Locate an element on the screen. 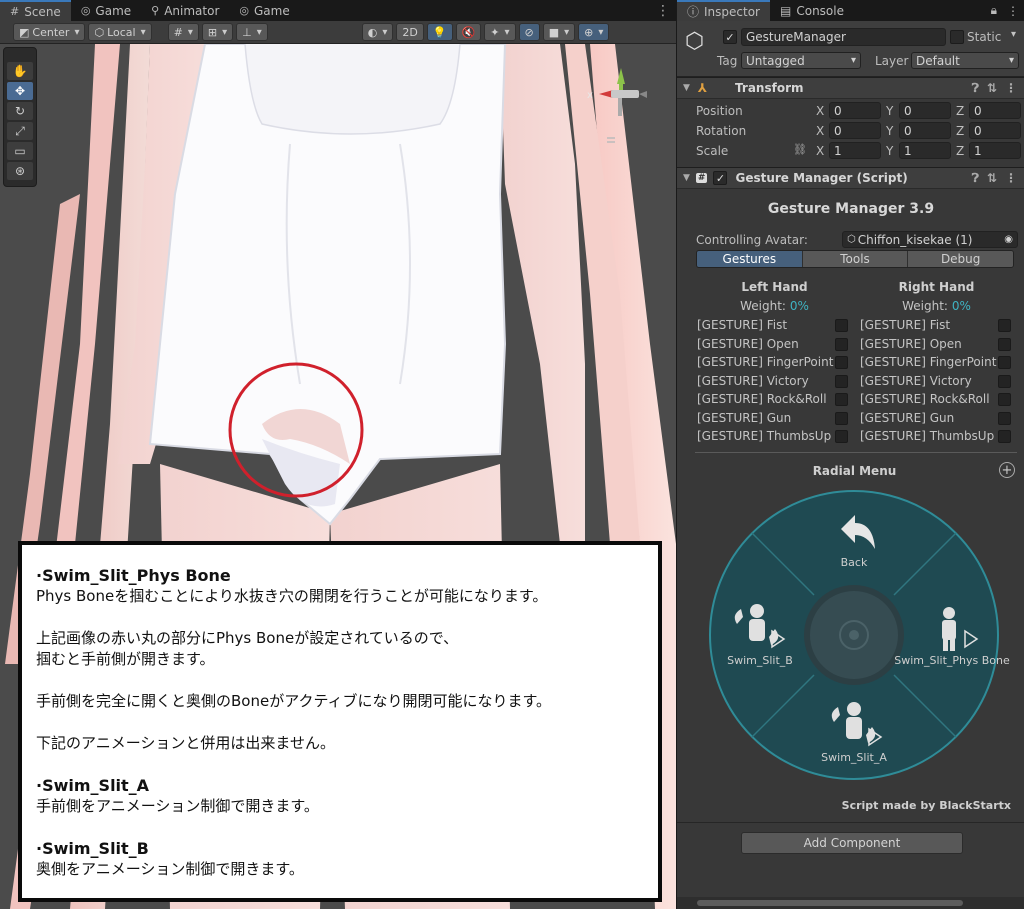 Image resolution: width=1024 pixels, height=909 pixels. scale-tool-icon: ⤢ is located at coordinates (20, 131).